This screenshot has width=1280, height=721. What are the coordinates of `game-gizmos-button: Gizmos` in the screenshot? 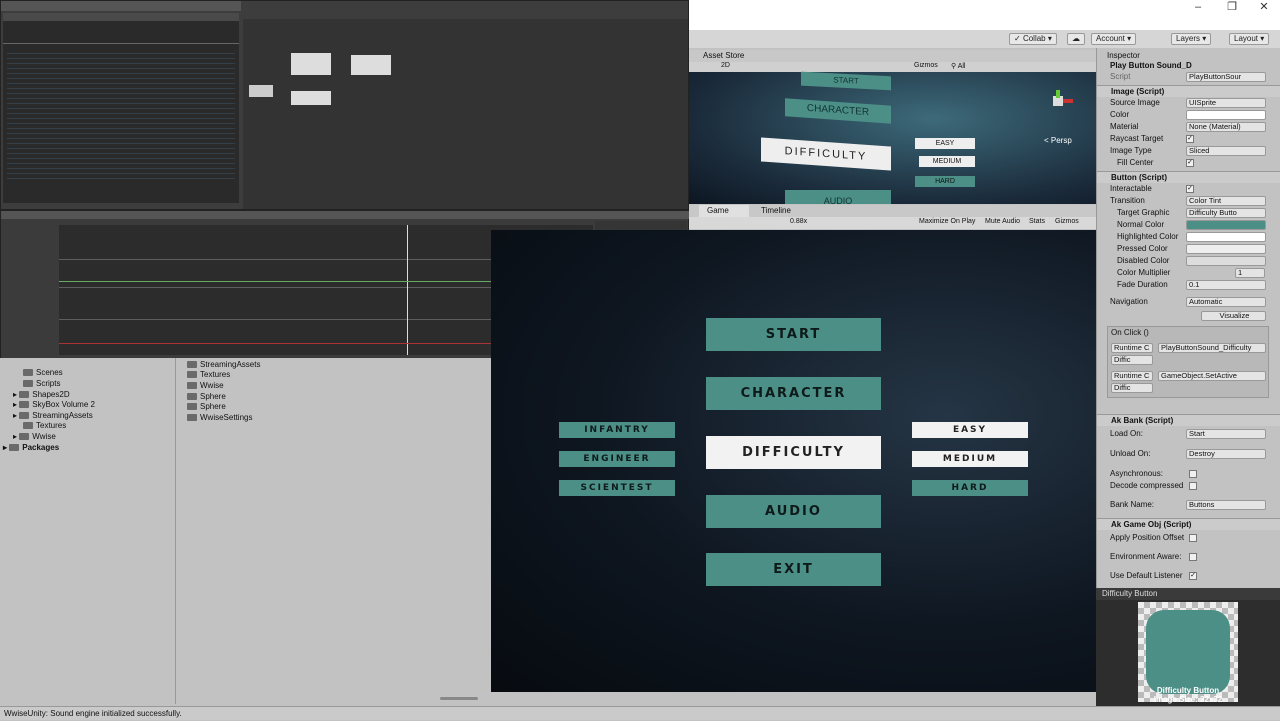 It's located at (1067, 221).